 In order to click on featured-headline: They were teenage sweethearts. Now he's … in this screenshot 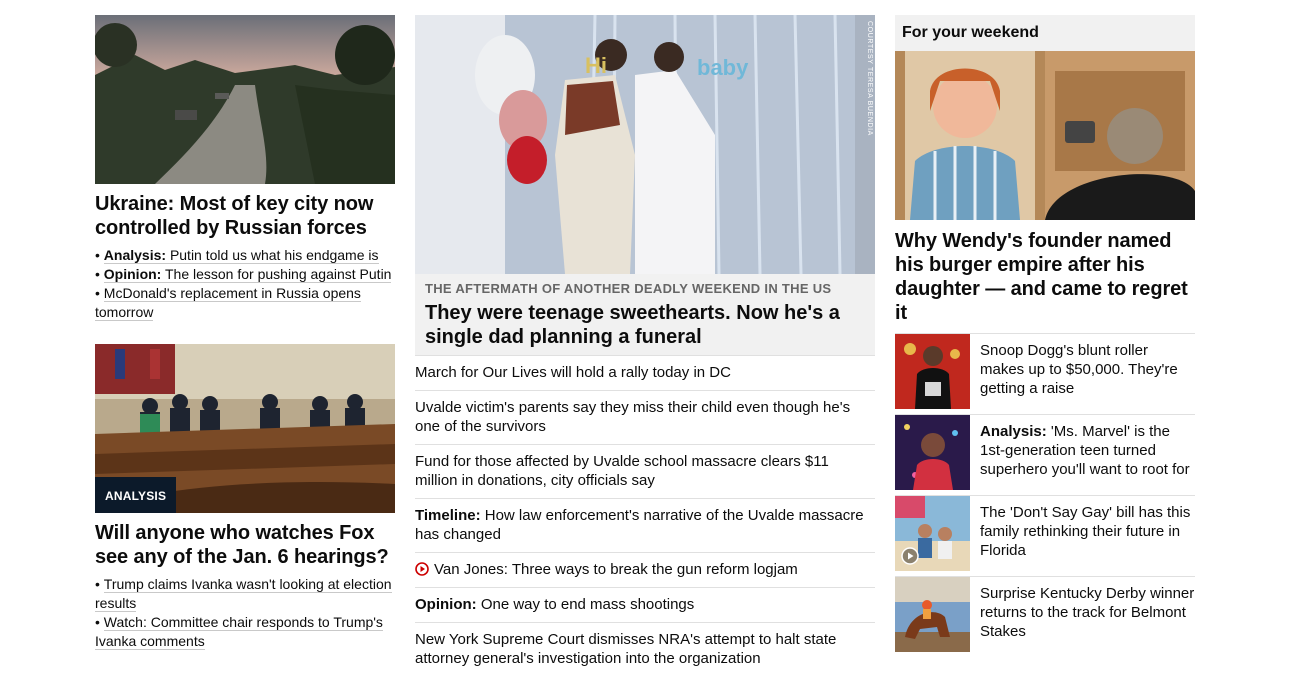, I will do `click(645, 325)`.